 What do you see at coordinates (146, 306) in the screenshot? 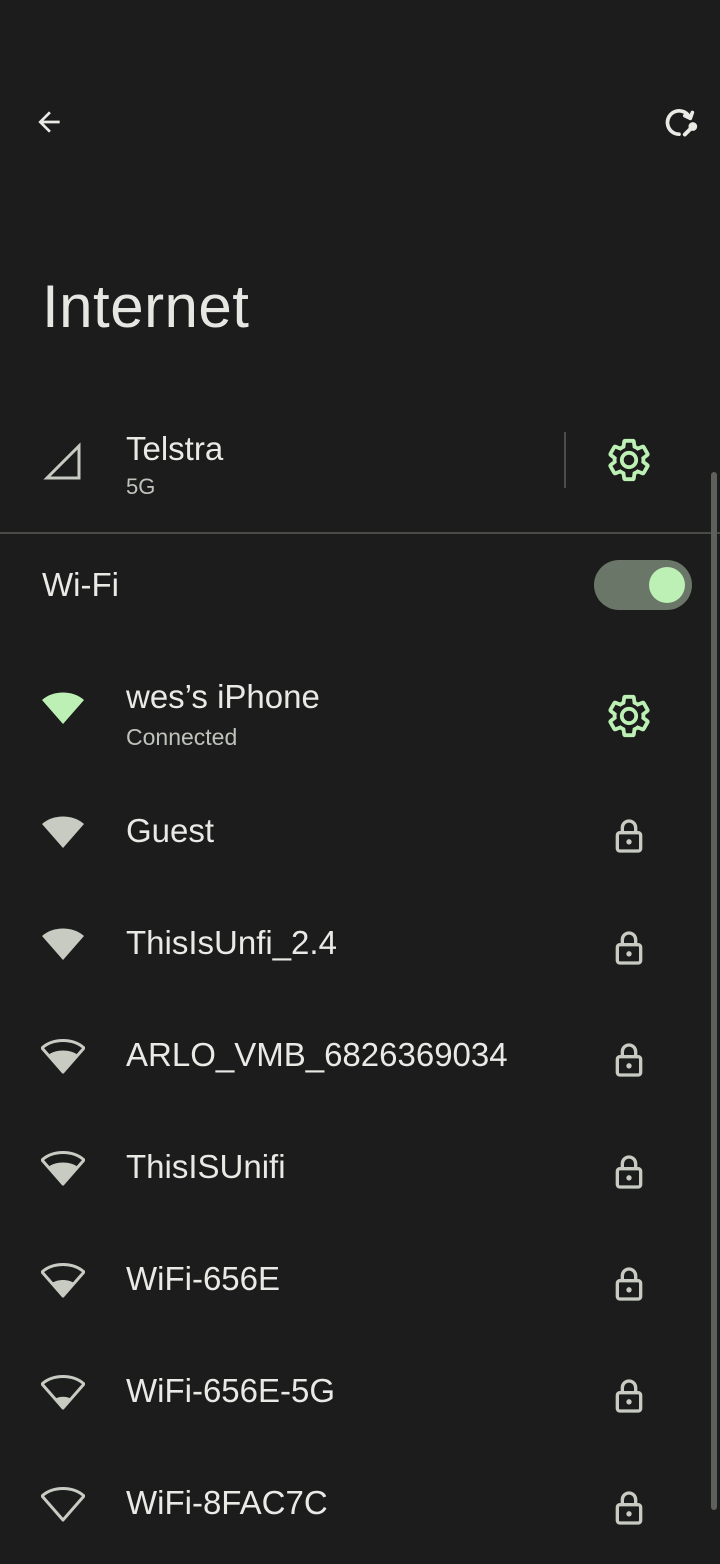
I see `page-title: Internet` at bounding box center [146, 306].